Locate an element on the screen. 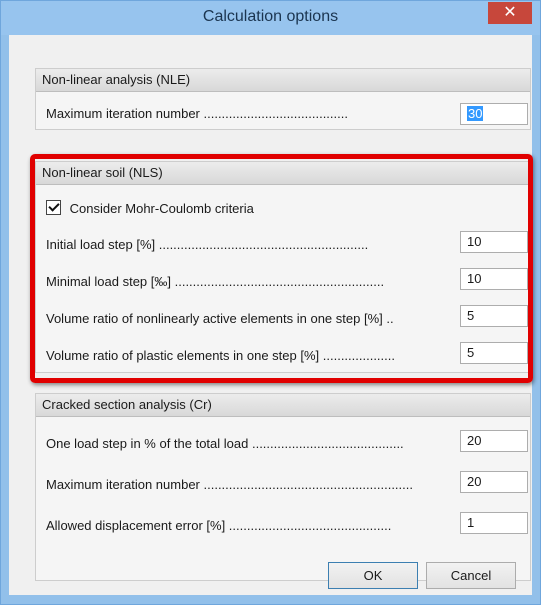 The width and height of the screenshot is (541, 605). cancel-button: Cancel is located at coordinates (471, 575).